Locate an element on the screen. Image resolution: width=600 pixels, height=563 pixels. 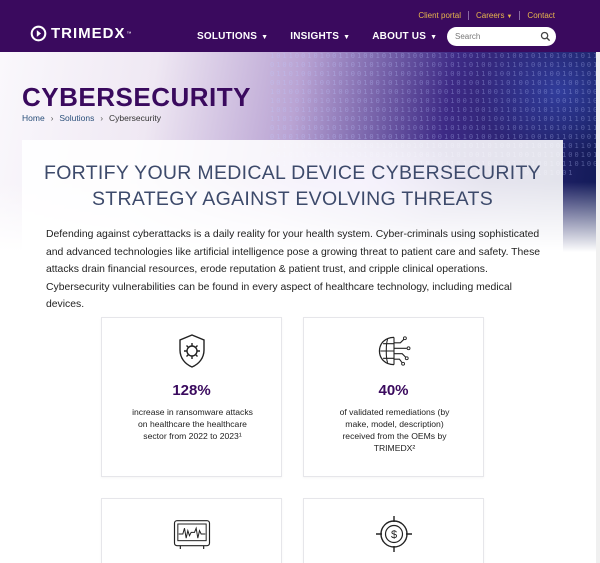
ai-brain-icon is located at coordinates (394, 351).